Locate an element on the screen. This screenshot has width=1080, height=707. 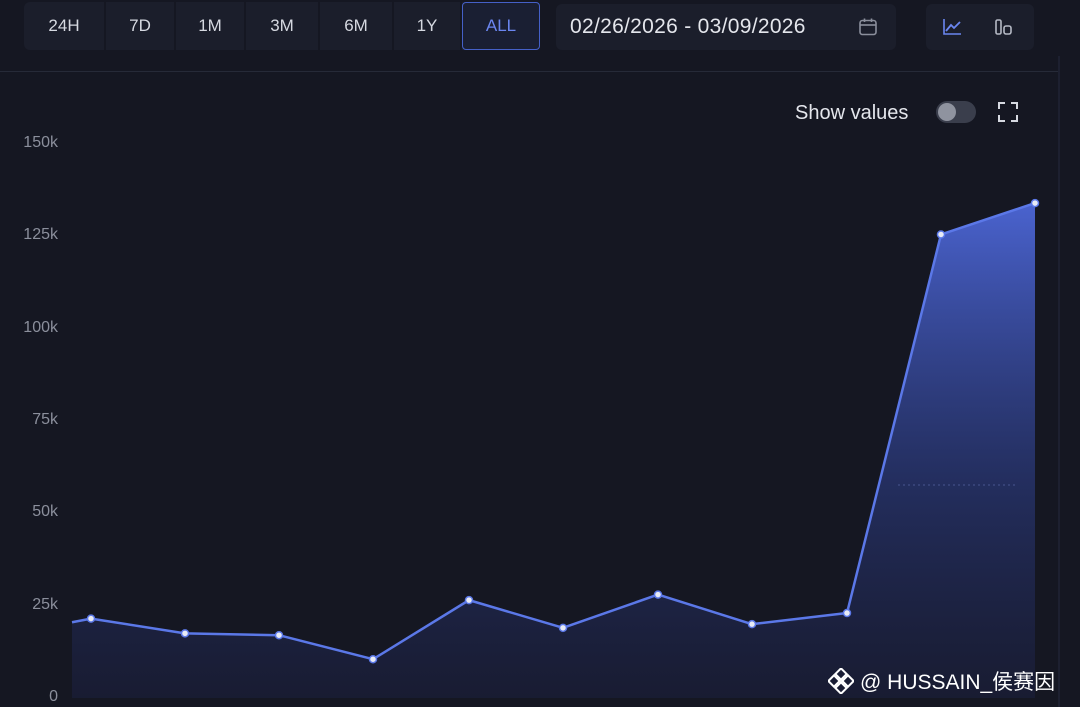
binance-logo-icon is located at coordinates (841, 681).